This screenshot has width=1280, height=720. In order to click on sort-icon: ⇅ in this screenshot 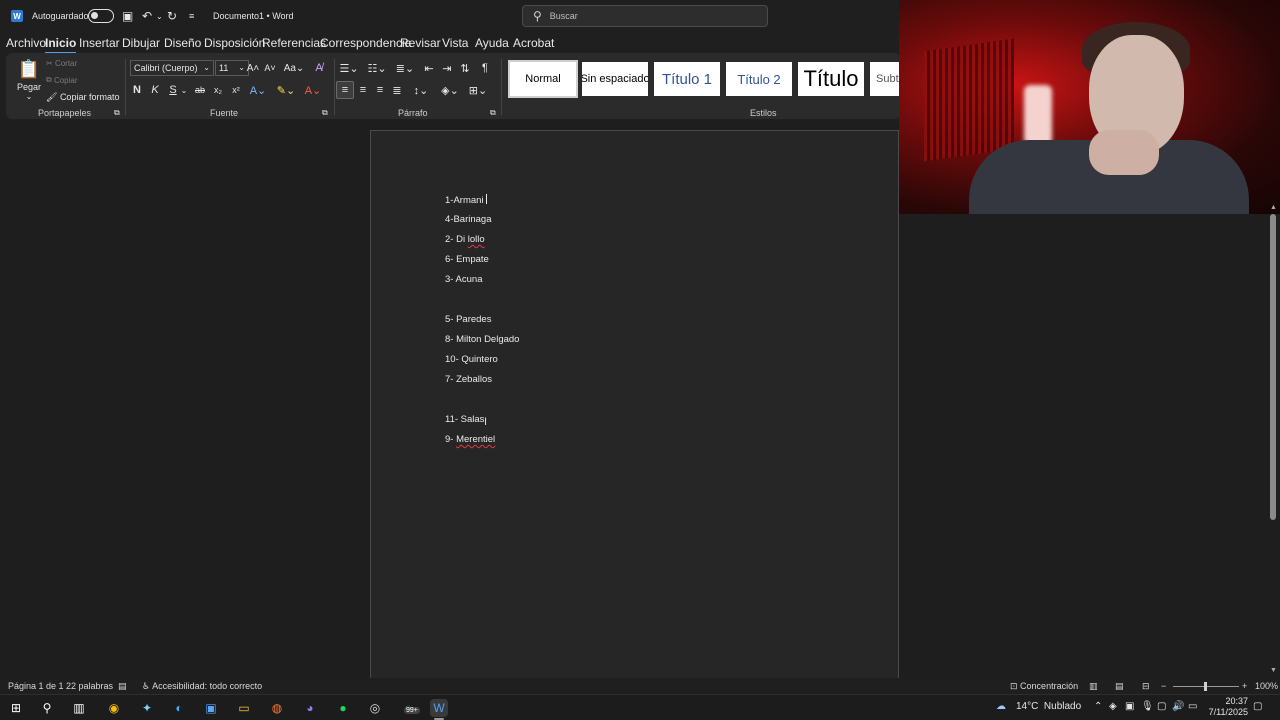, I will do `click(465, 68)`.